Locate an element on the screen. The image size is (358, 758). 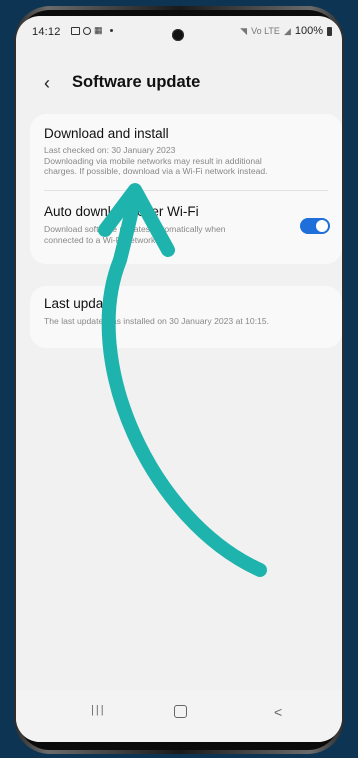
auto-download-toggle is located at coordinates (315, 226).